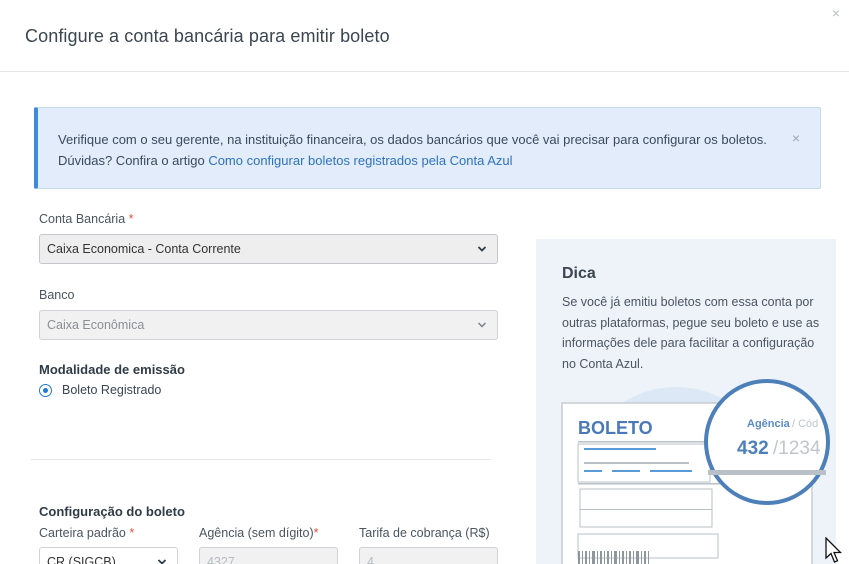  Describe the element at coordinates (96, 325) in the screenshot. I see `banco-value: Caixa Econômica` at that location.